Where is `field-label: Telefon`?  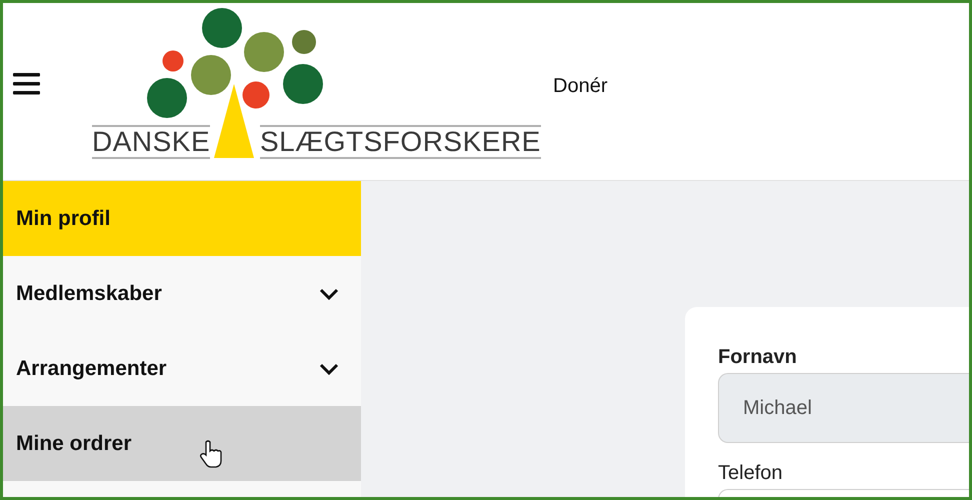
field-label: Telefon is located at coordinates (751, 473).